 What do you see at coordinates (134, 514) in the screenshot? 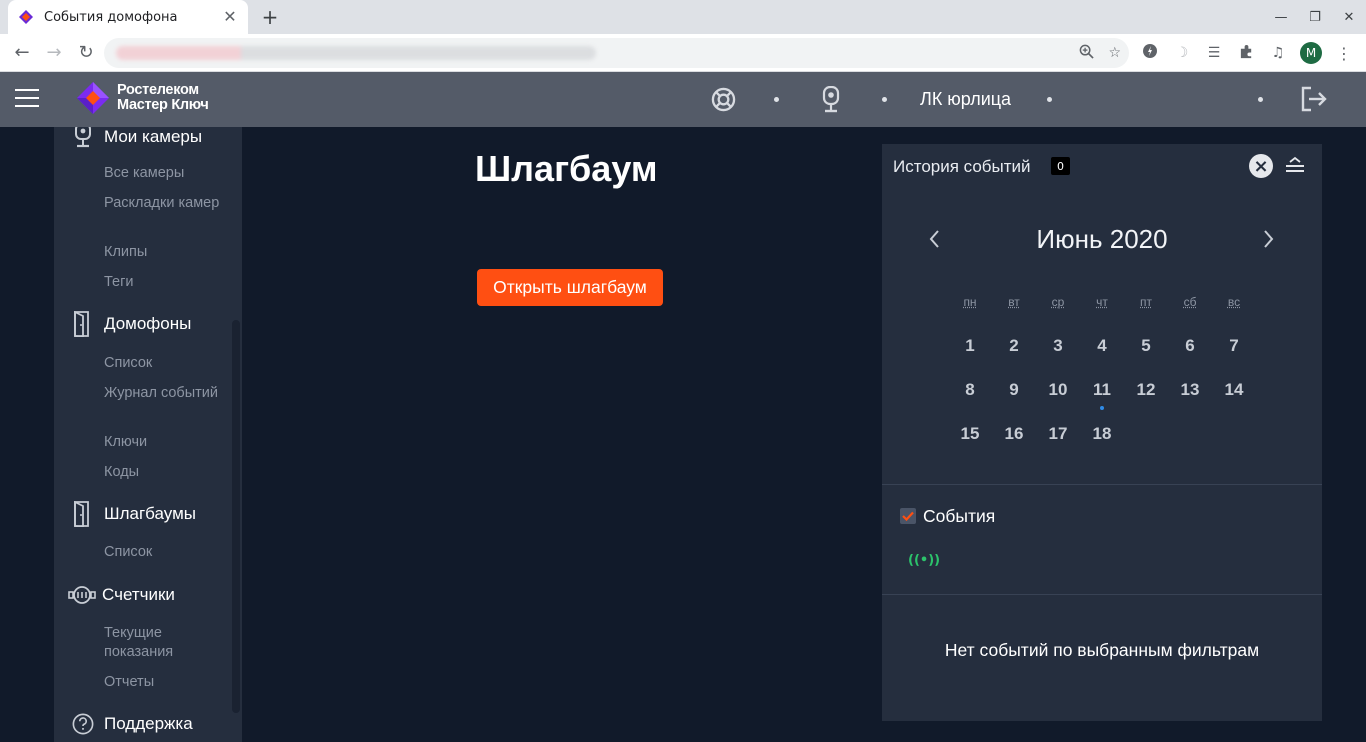
I see `sidebar-section-barriers: Шлагбаумы` at bounding box center [134, 514].